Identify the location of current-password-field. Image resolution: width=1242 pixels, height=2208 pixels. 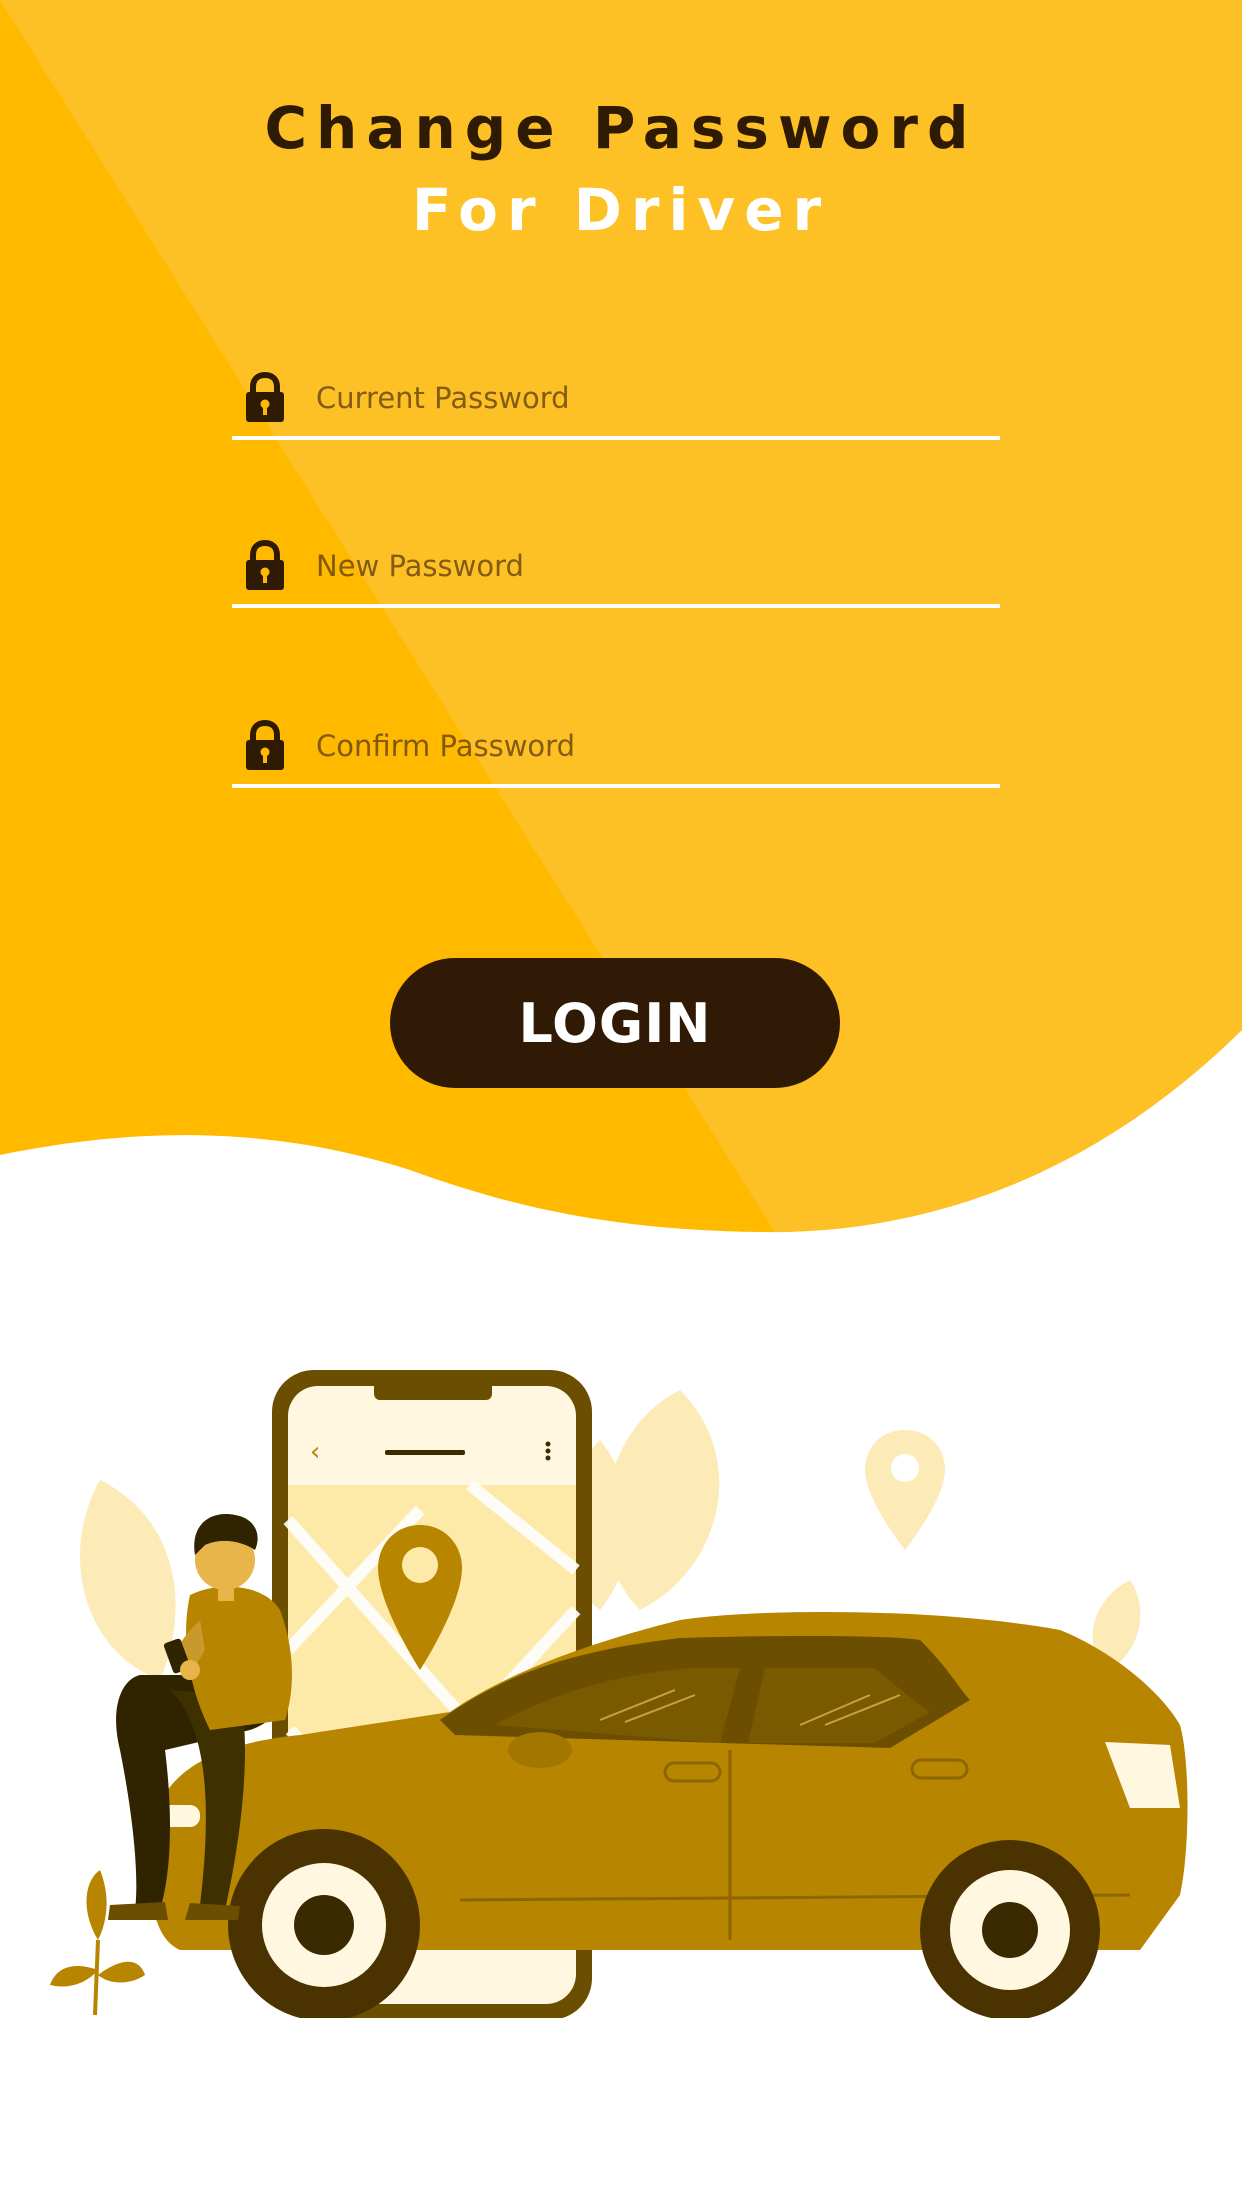
(616, 395).